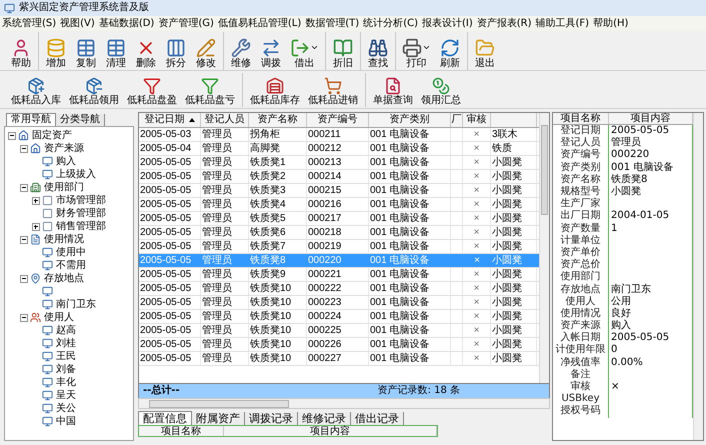 The width and height of the screenshot is (706, 445). I want to click on tree-item: 使用情况, so click(64, 240).